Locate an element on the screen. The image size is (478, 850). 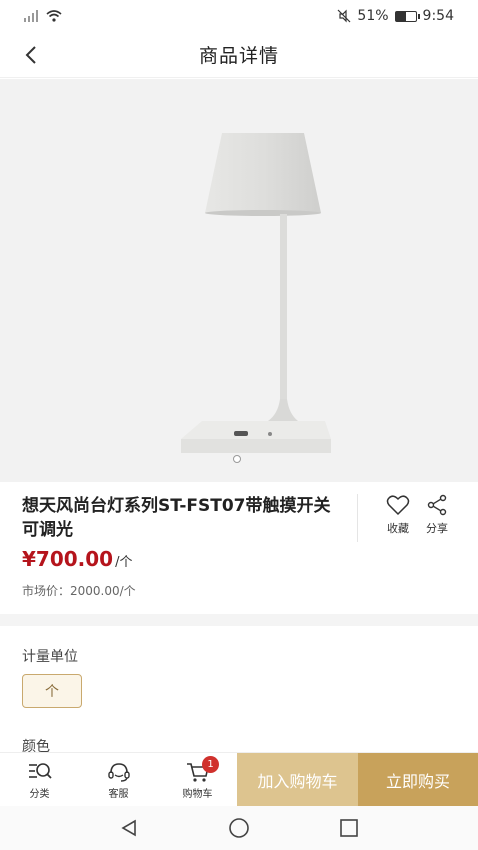
product-image is located at coordinates (256, 293).